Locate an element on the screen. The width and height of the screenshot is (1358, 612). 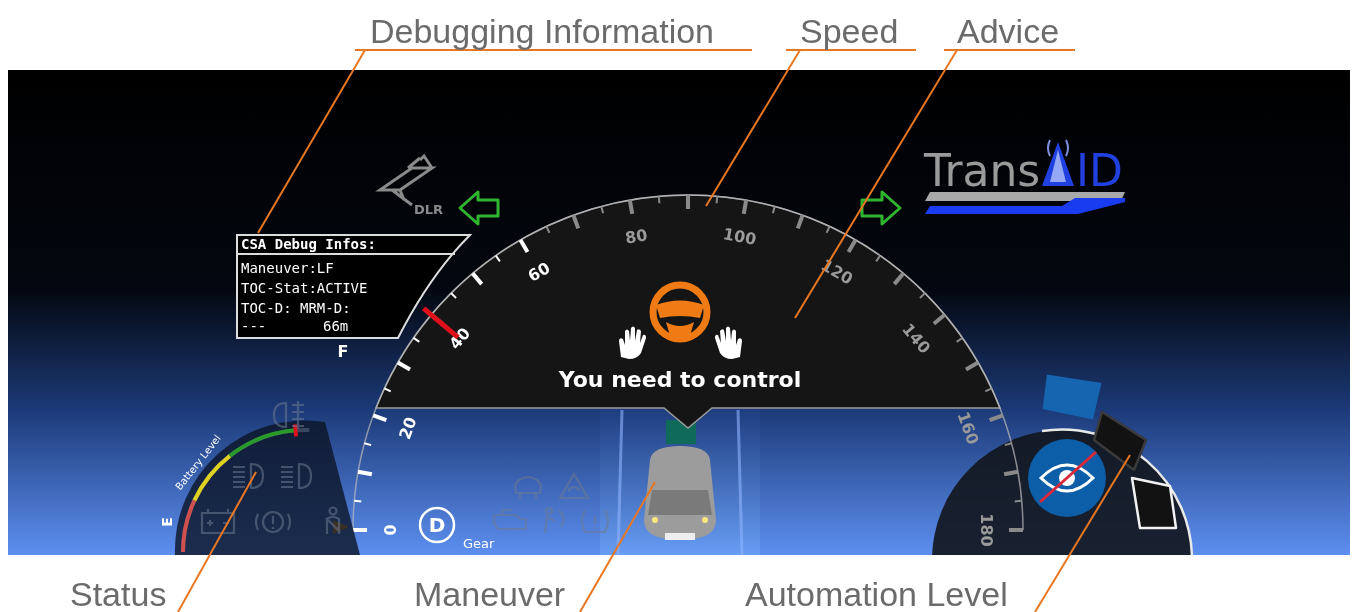
annotation-label: Maneuver is located at coordinates (490, 593).